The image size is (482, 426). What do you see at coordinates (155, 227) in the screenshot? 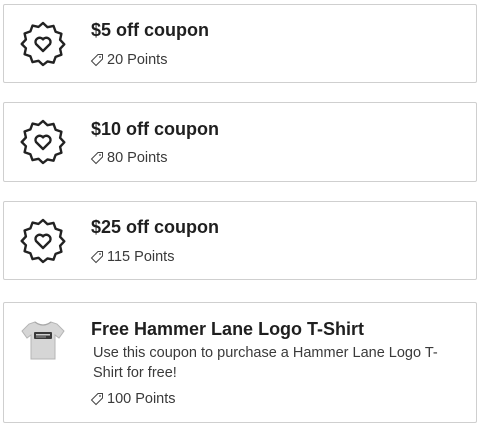
I see `reward-title: $25 off coupon` at bounding box center [155, 227].